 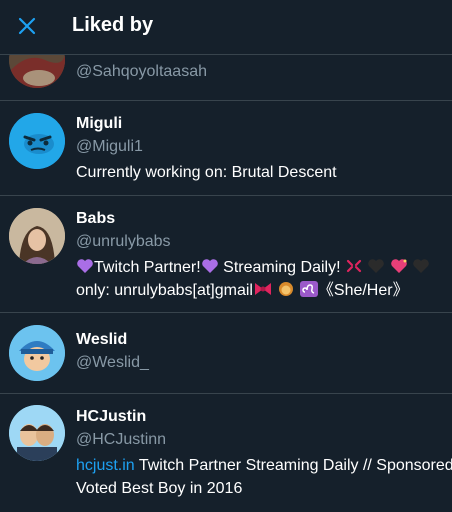 What do you see at coordinates (141, 71) in the screenshot?
I see `user-handle: @Sahqoyoltaasah` at bounding box center [141, 71].